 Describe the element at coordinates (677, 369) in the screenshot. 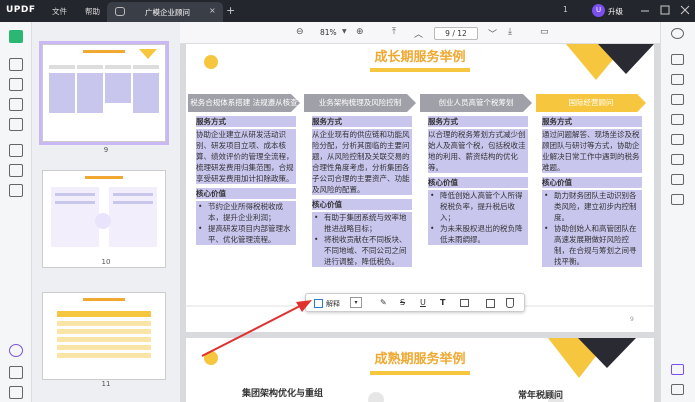

I see `ai-assistant-icon` at that location.